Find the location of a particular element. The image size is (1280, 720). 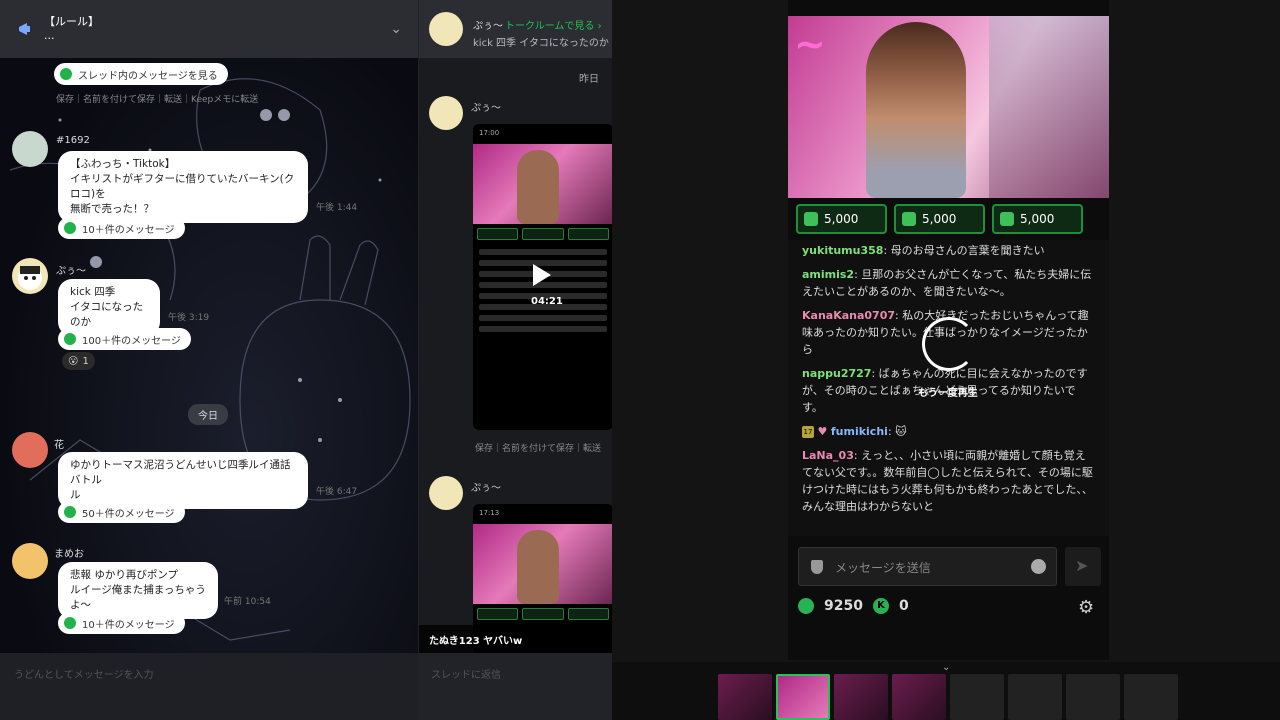

comment-user: nappu2727 is located at coordinates (836, 373).